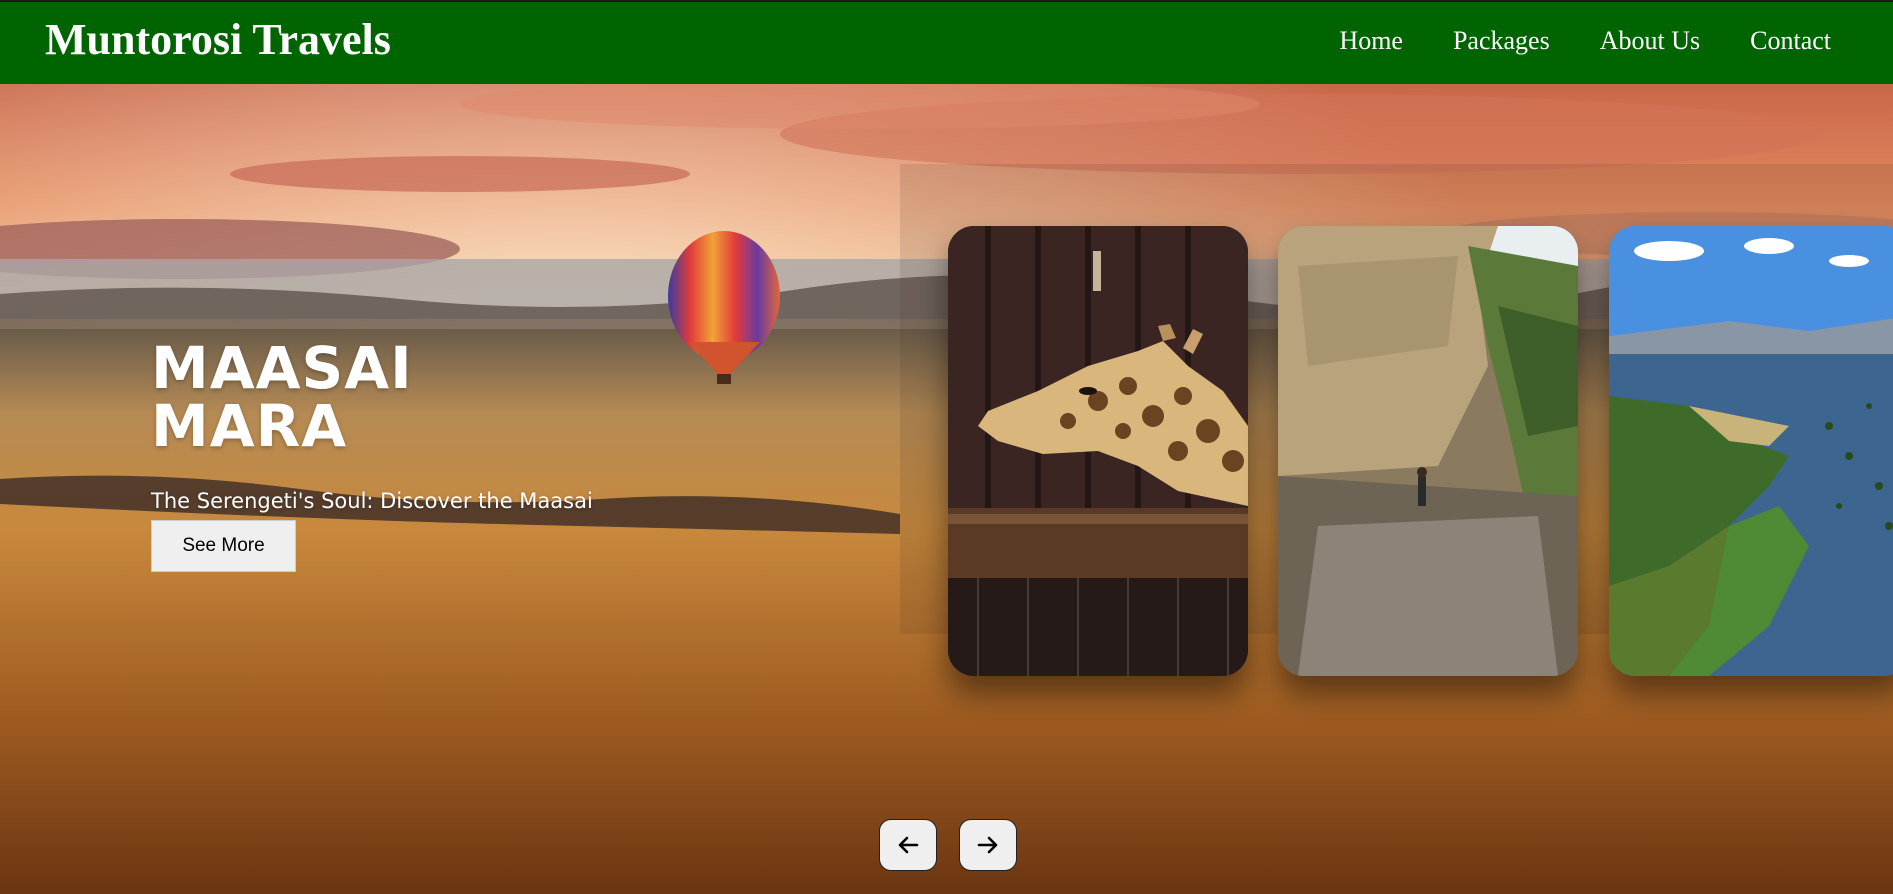  Describe the element at coordinates (223, 546) in the screenshot. I see `see-more-button: See More` at that location.